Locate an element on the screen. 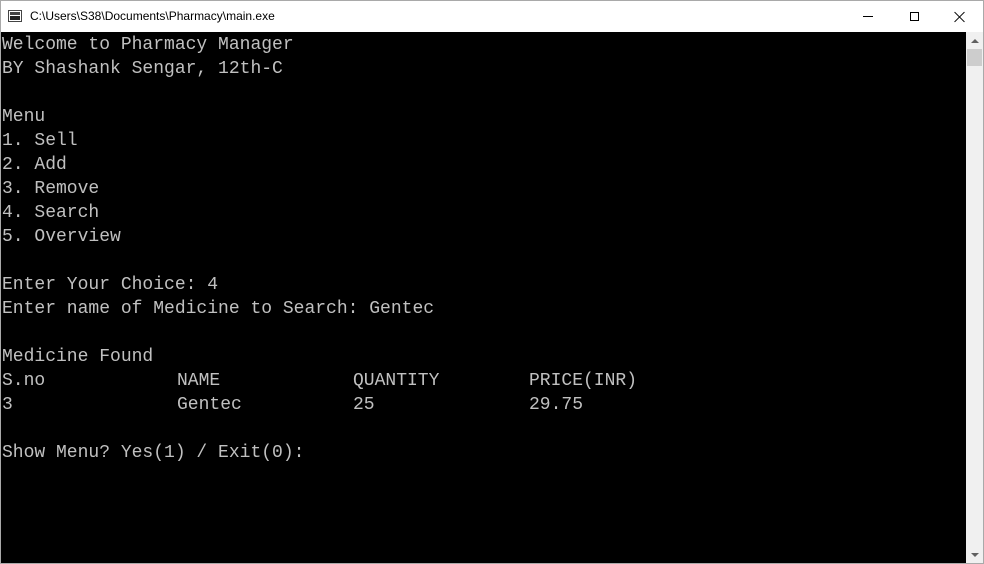 The width and height of the screenshot is (984, 564). menu-item-remove: 3. Remove is located at coordinates (51, 189).